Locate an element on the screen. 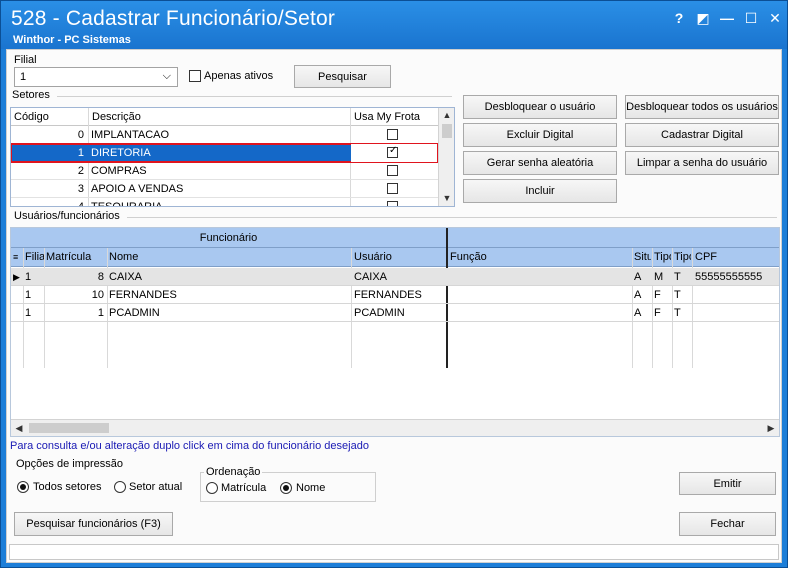  setor-atual-radio is located at coordinates (120, 487).